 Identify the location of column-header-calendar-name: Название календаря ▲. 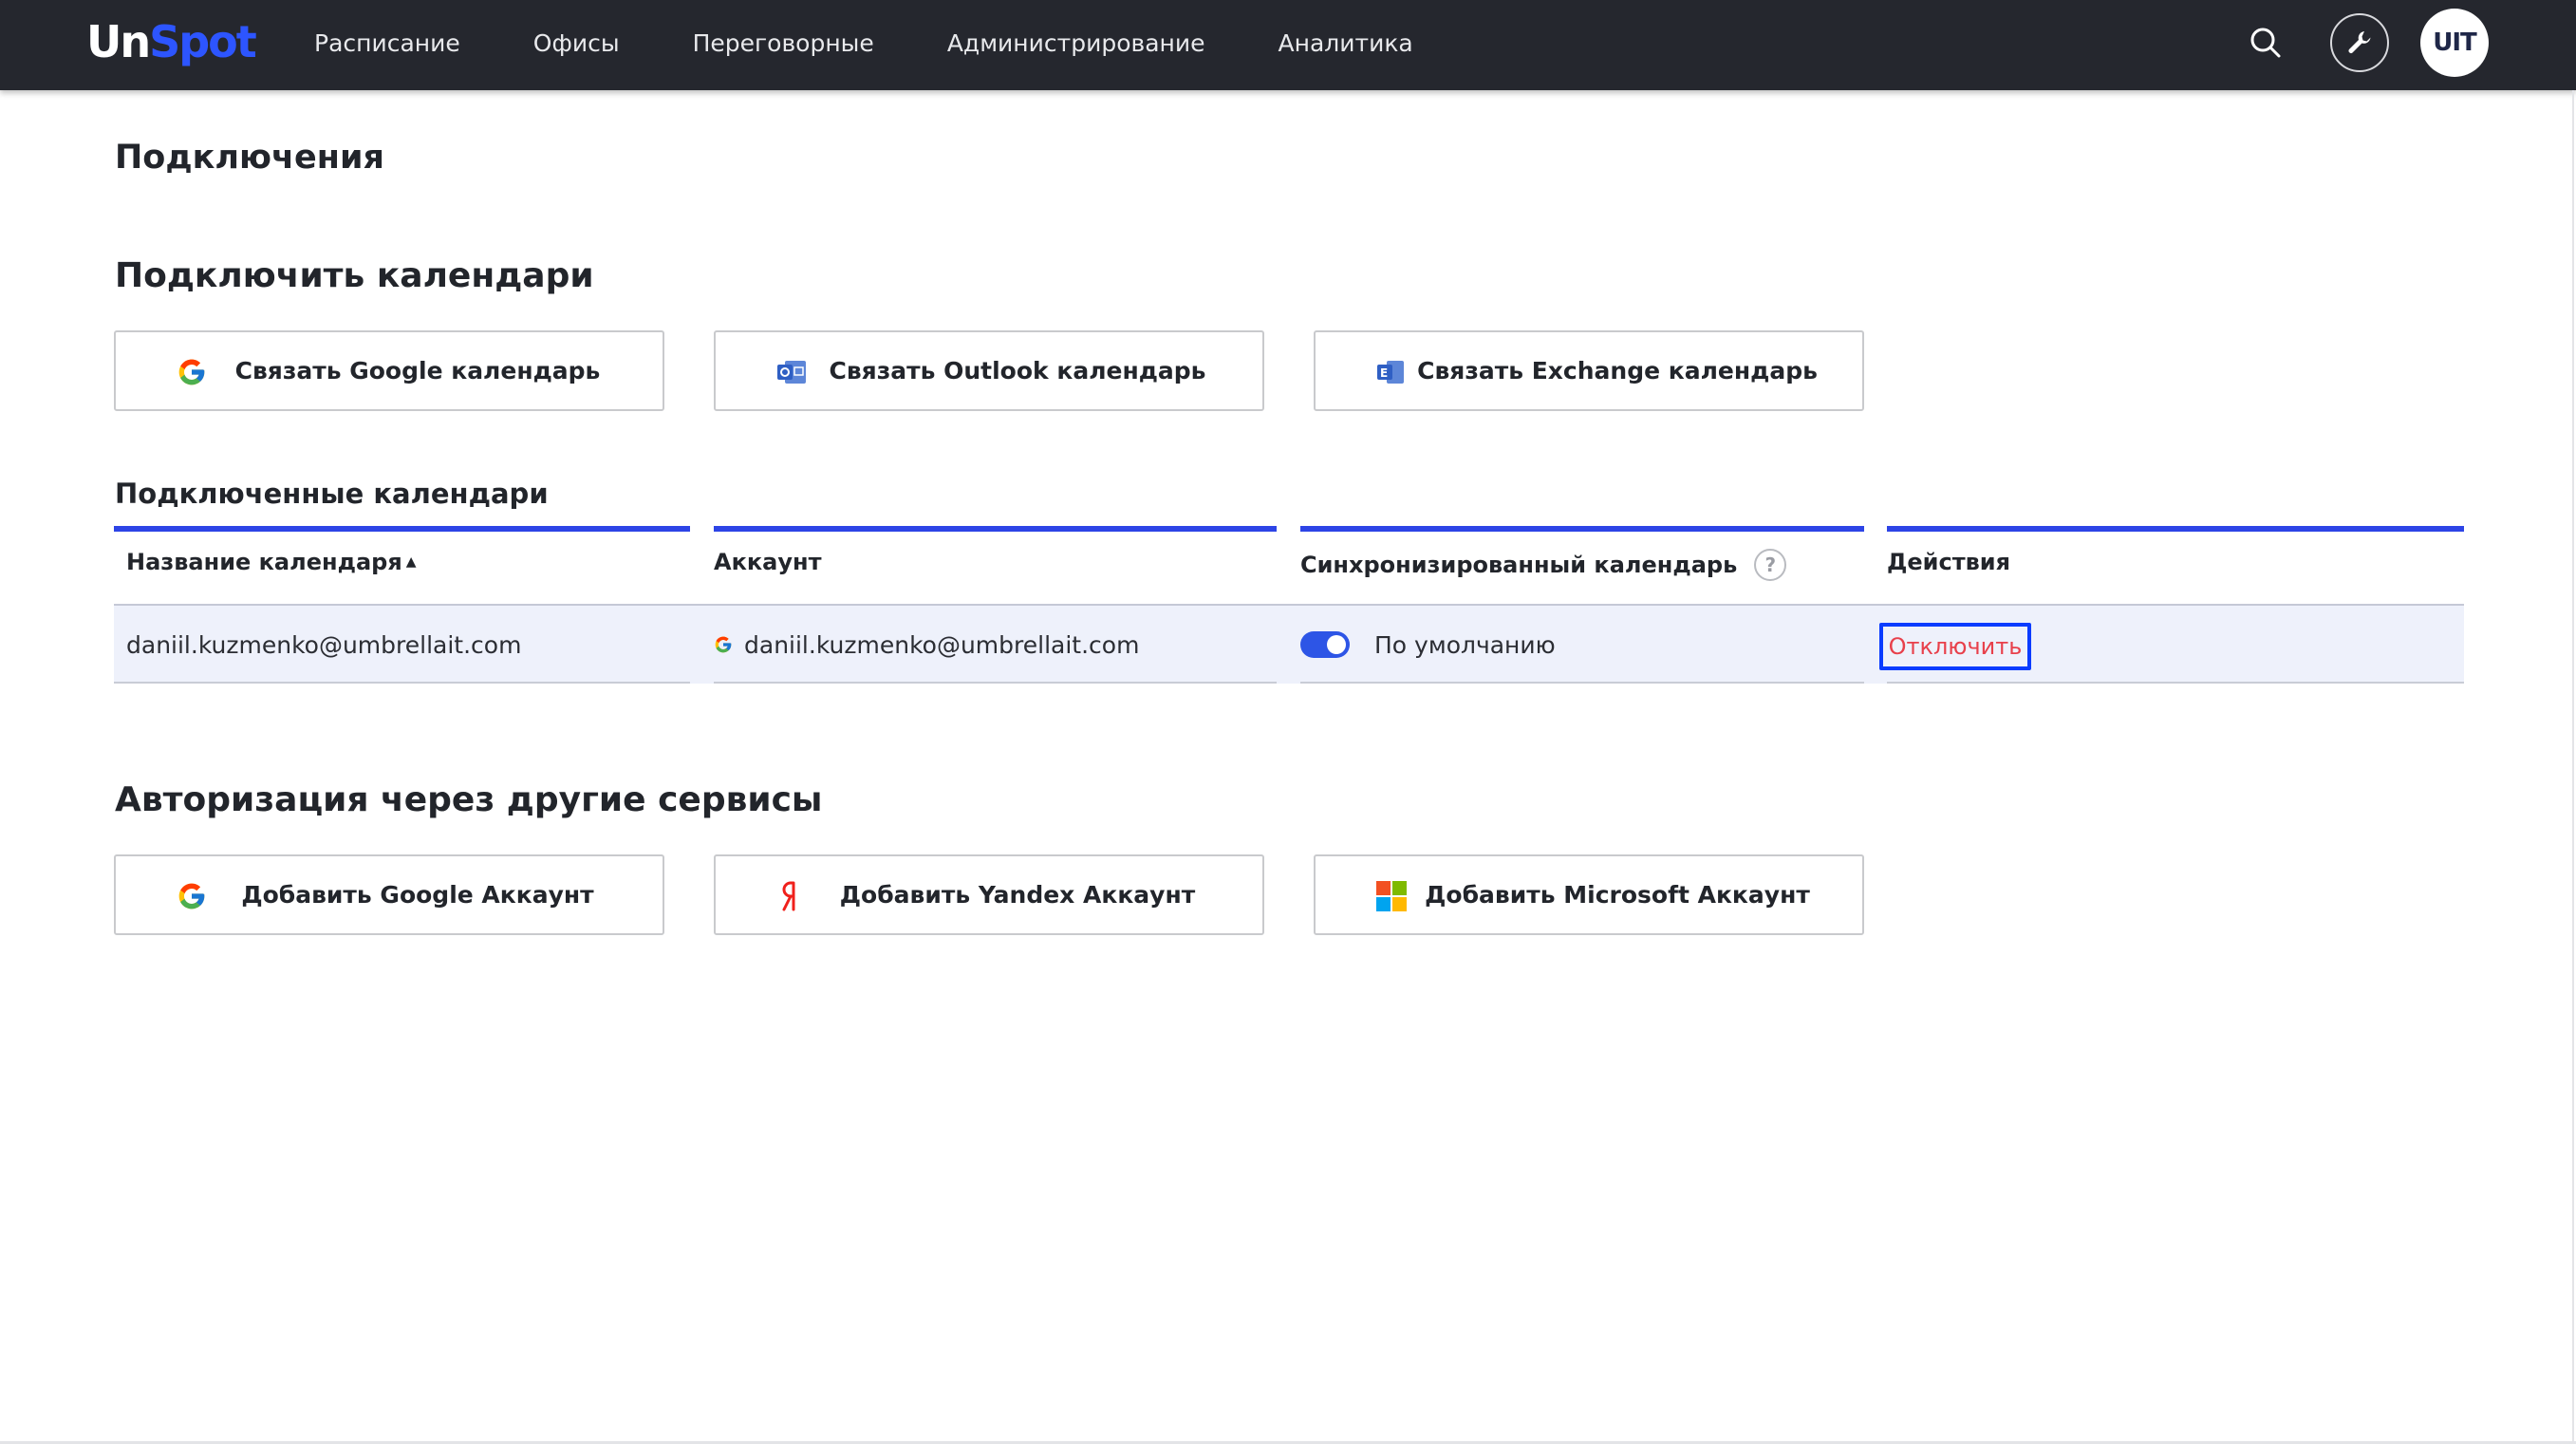
(272, 562).